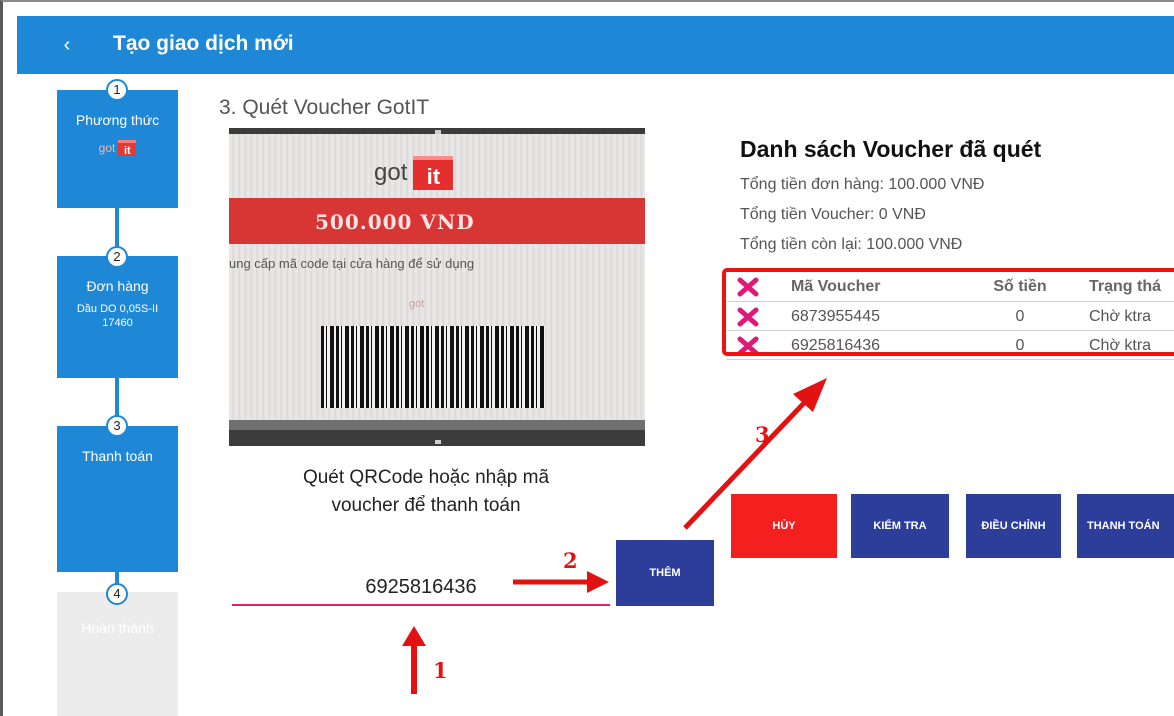  I want to click on annotation-arrow-right, so click(561, 582).